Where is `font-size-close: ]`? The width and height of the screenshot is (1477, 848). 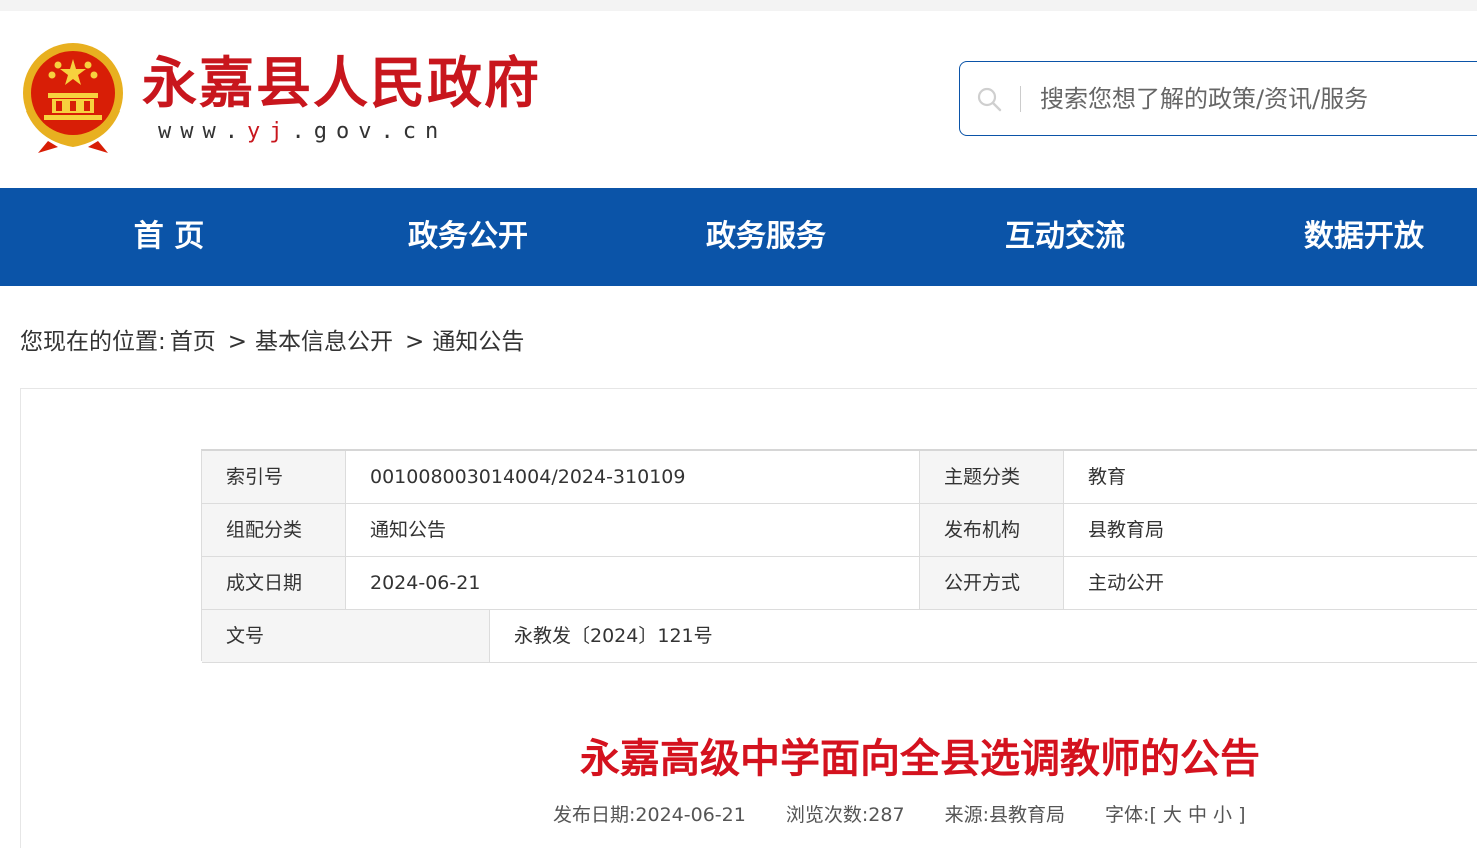 font-size-close: ] is located at coordinates (1242, 815).